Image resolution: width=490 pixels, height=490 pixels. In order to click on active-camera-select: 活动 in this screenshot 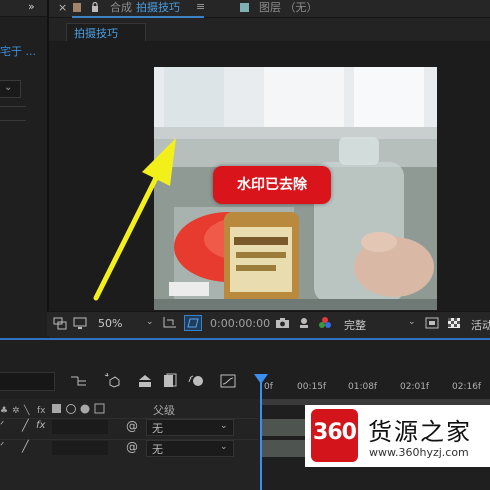, I will do `click(480, 325)`.